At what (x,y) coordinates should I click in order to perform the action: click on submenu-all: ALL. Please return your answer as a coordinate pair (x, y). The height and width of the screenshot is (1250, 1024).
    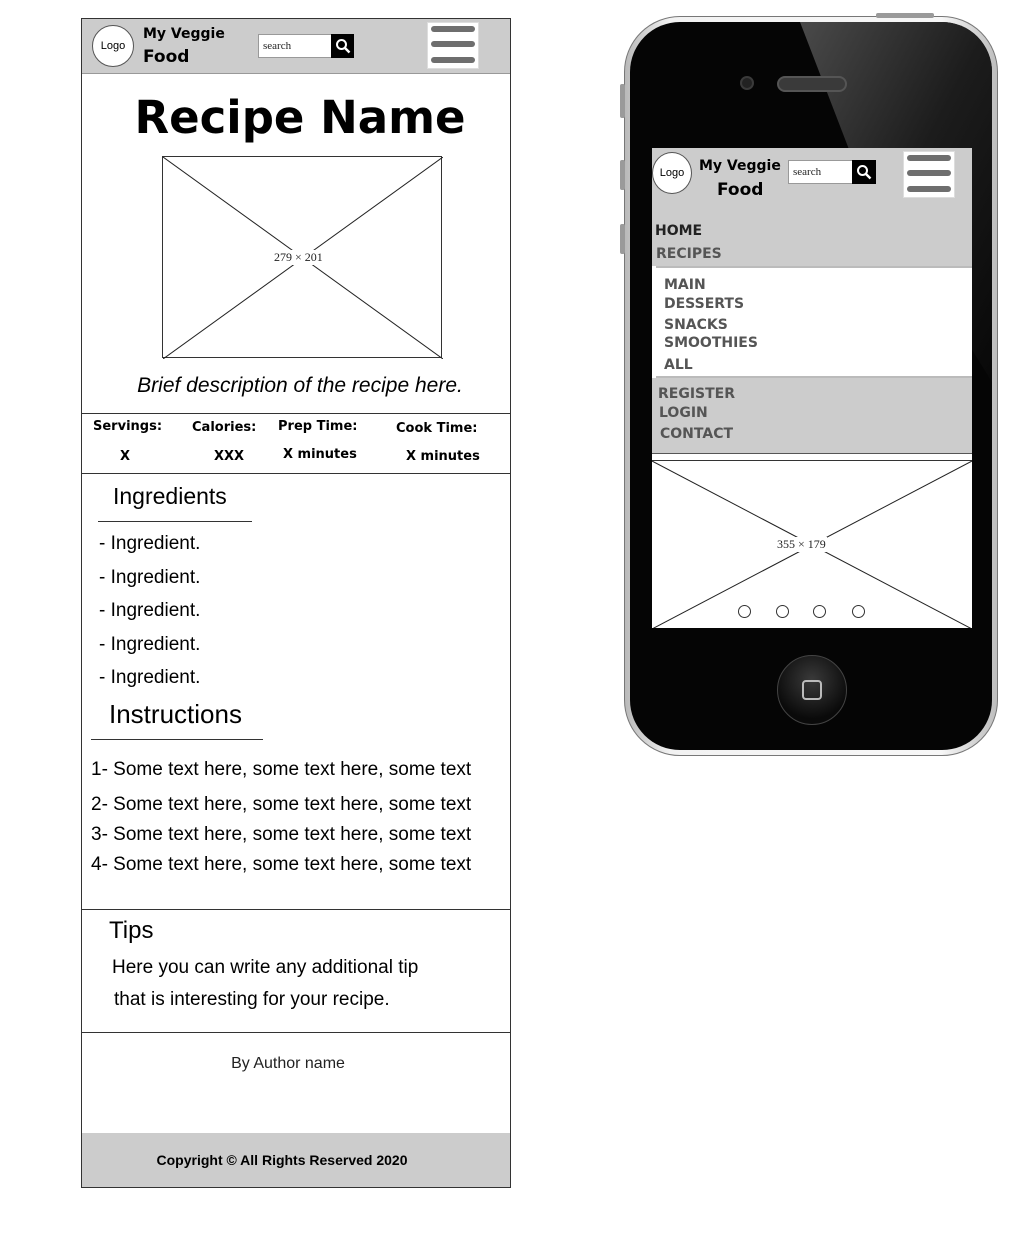
    Looking at the image, I should click on (678, 365).